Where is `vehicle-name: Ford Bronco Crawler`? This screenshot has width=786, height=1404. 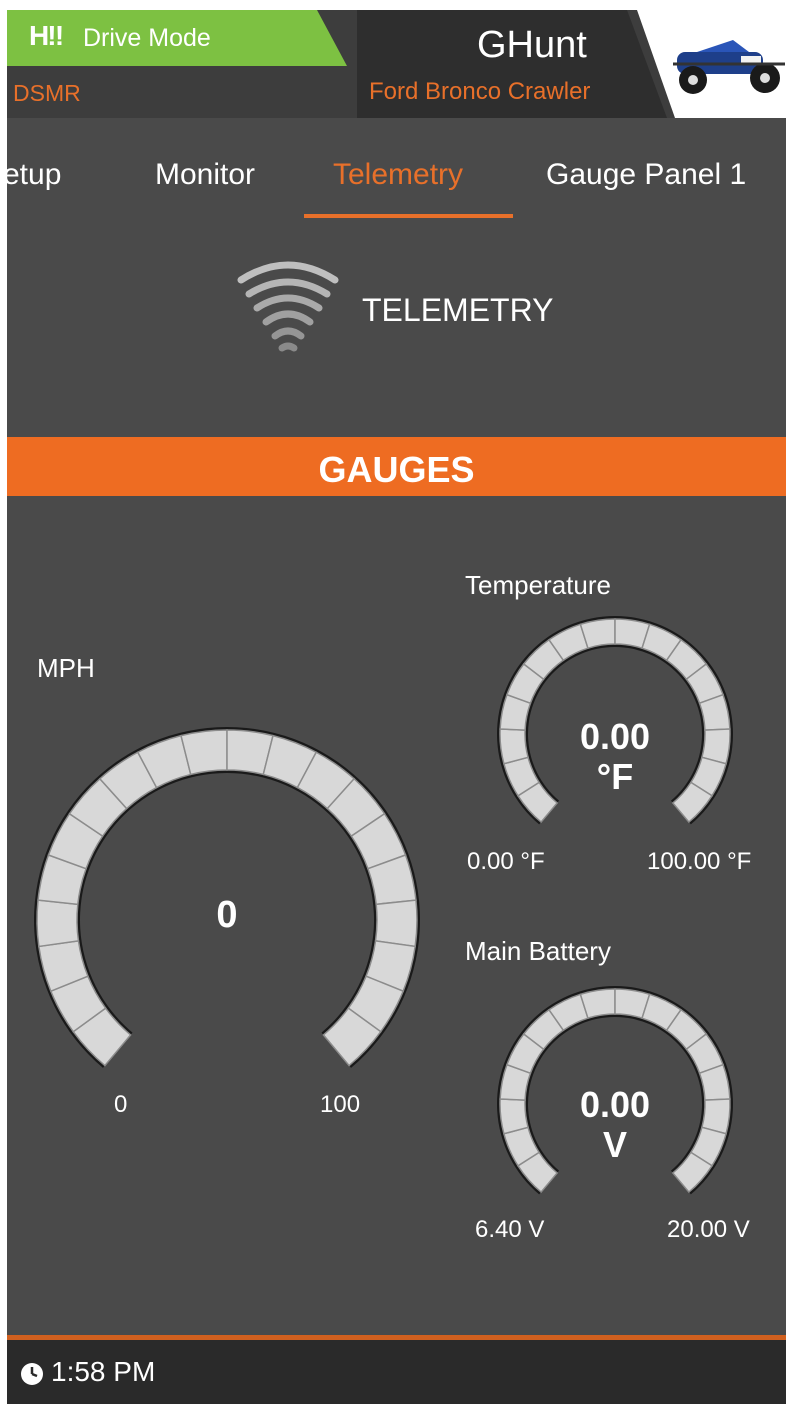
vehicle-name: Ford Bronco Crawler is located at coordinates (480, 91).